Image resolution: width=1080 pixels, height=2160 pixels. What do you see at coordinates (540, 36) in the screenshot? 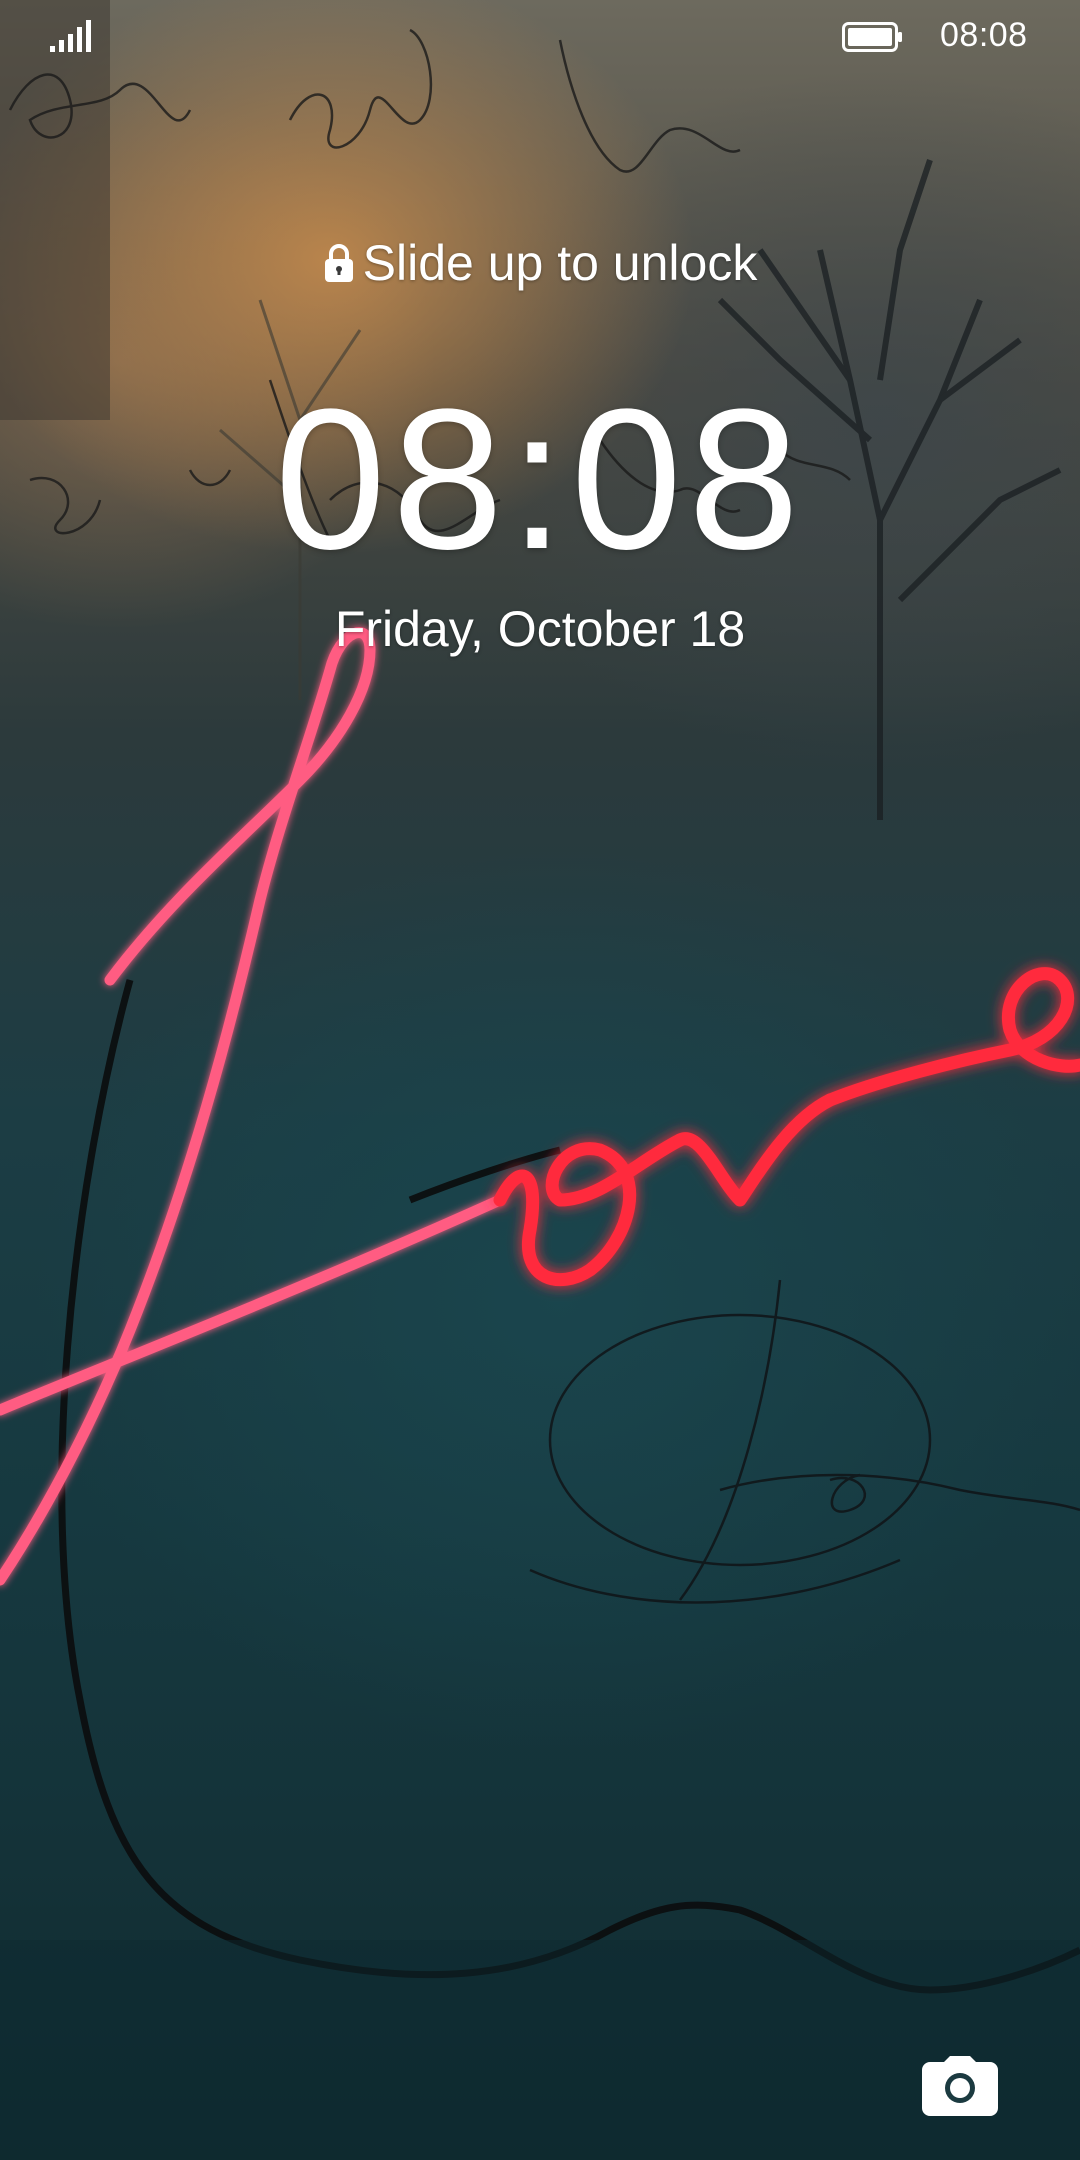
I see `status-bar: 08:08` at bounding box center [540, 36].